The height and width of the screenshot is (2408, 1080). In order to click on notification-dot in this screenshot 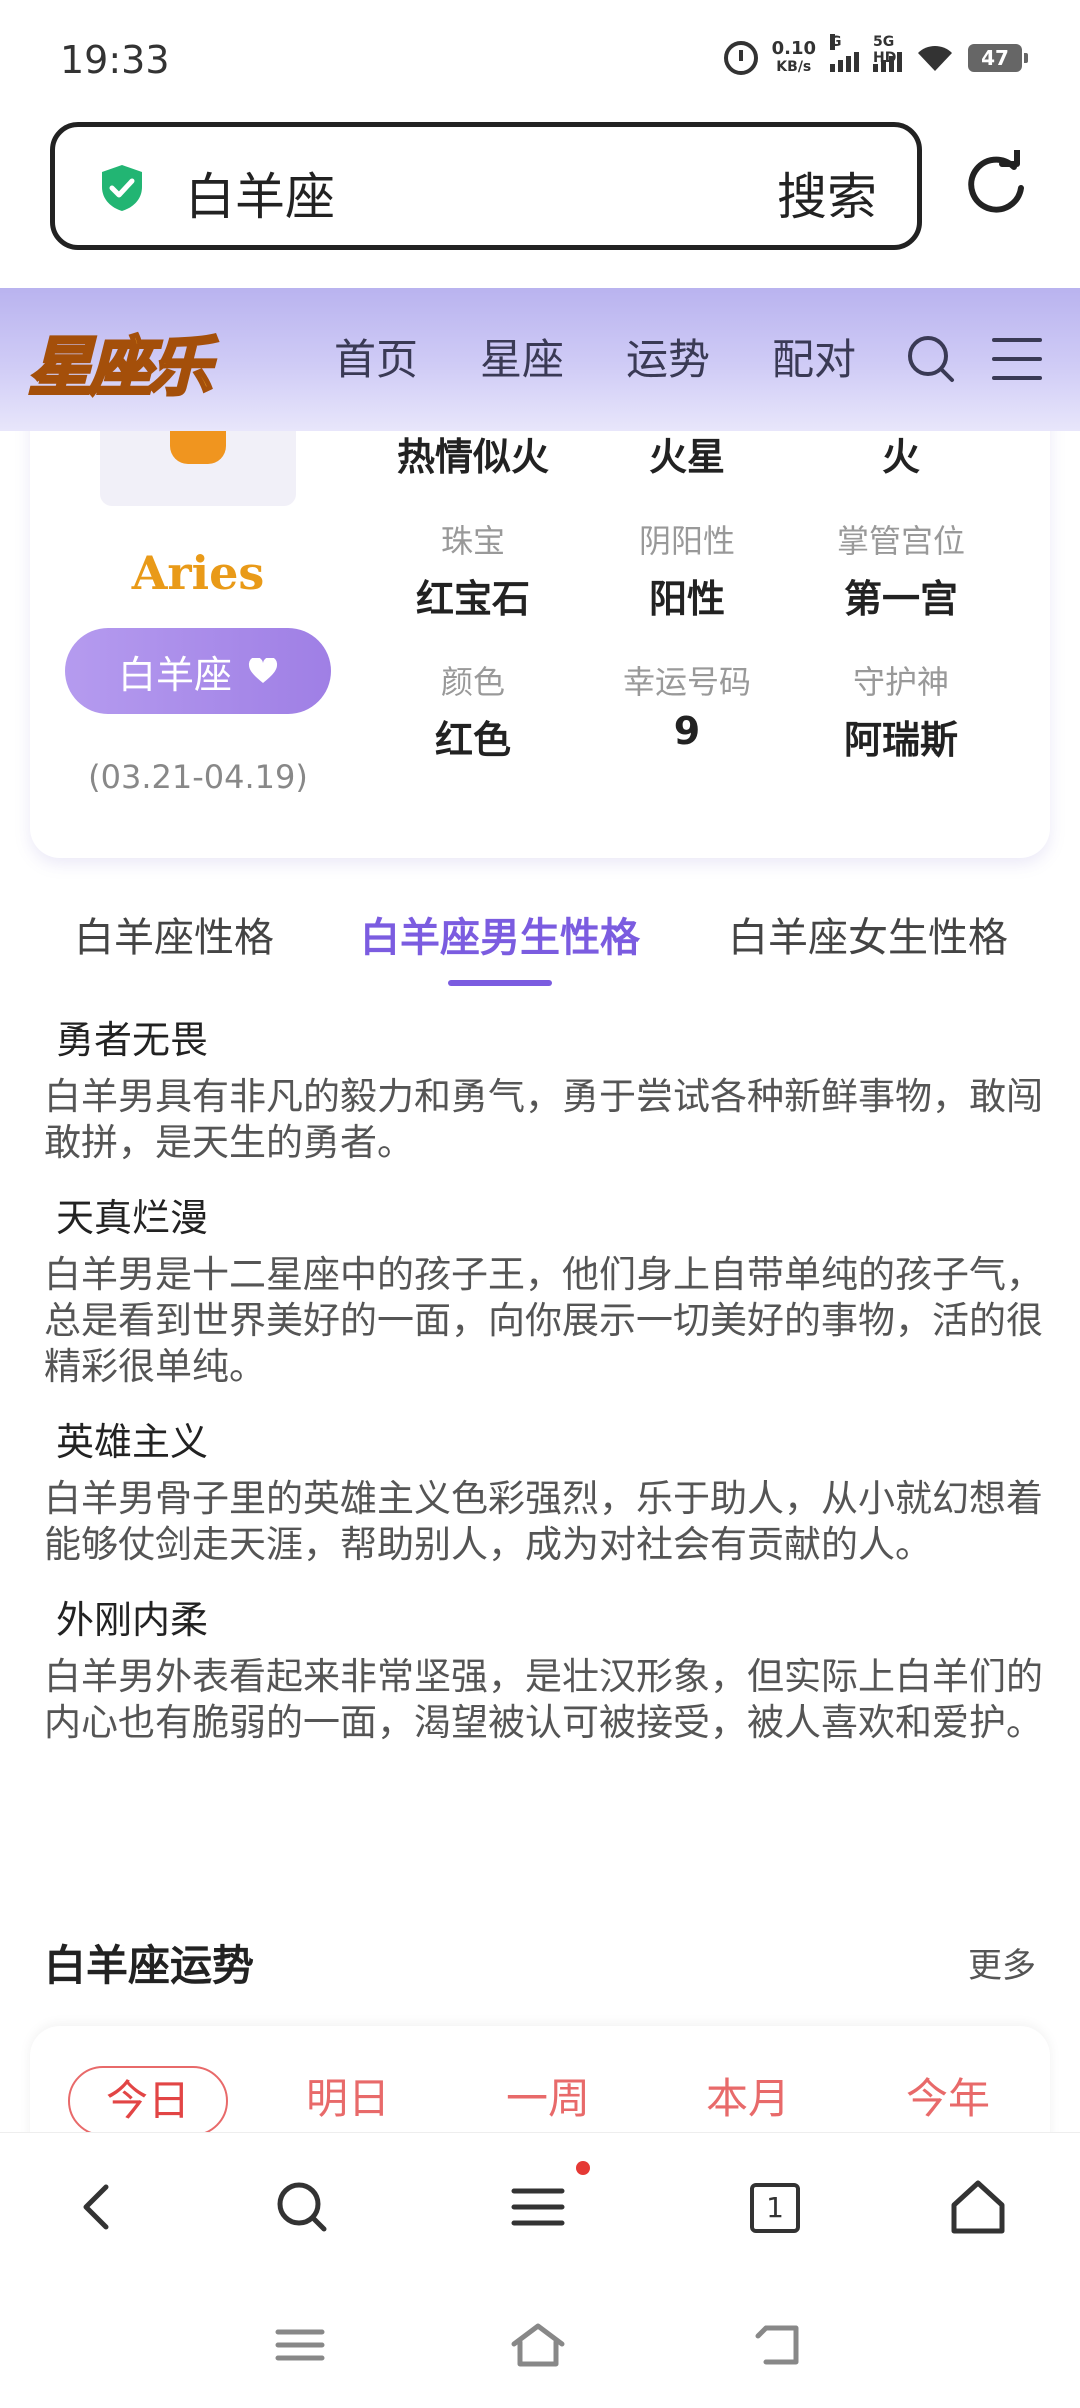, I will do `click(583, 2168)`.